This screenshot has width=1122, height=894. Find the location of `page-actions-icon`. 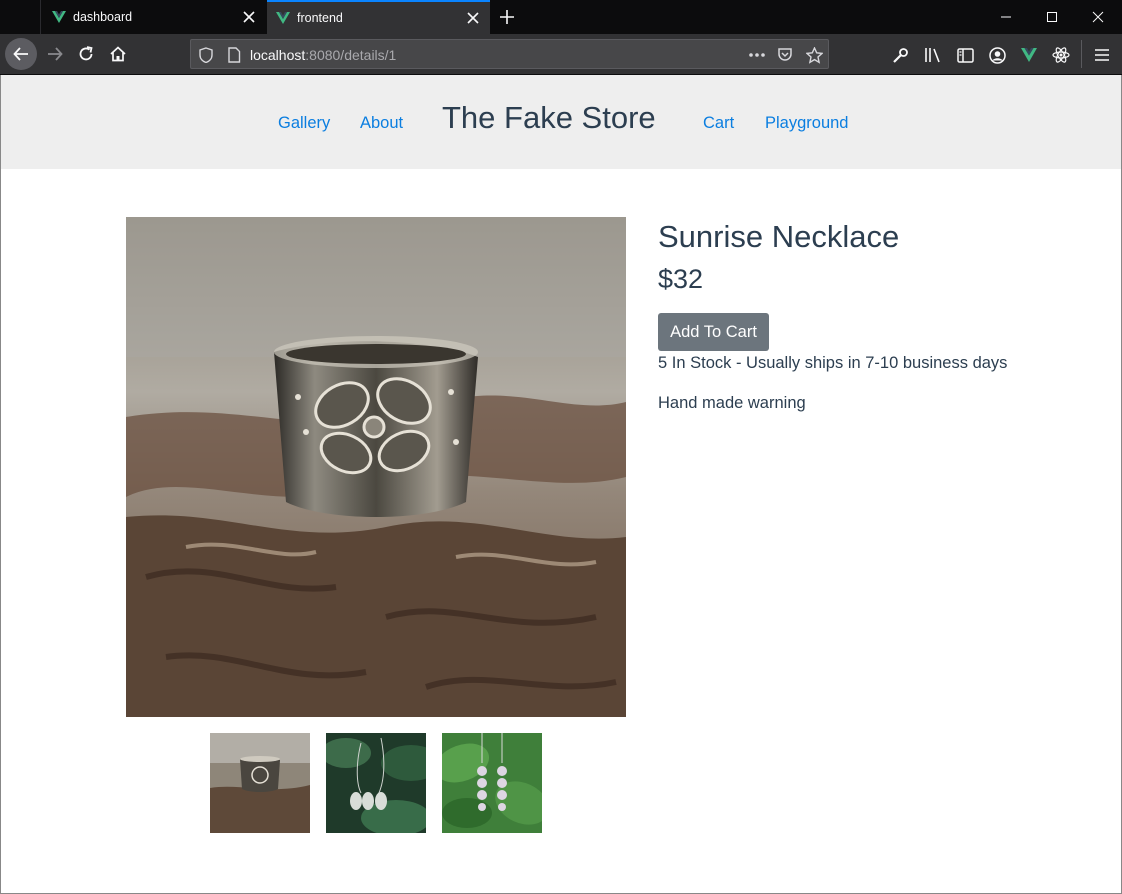

page-actions-icon is located at coordinates (757, 55).